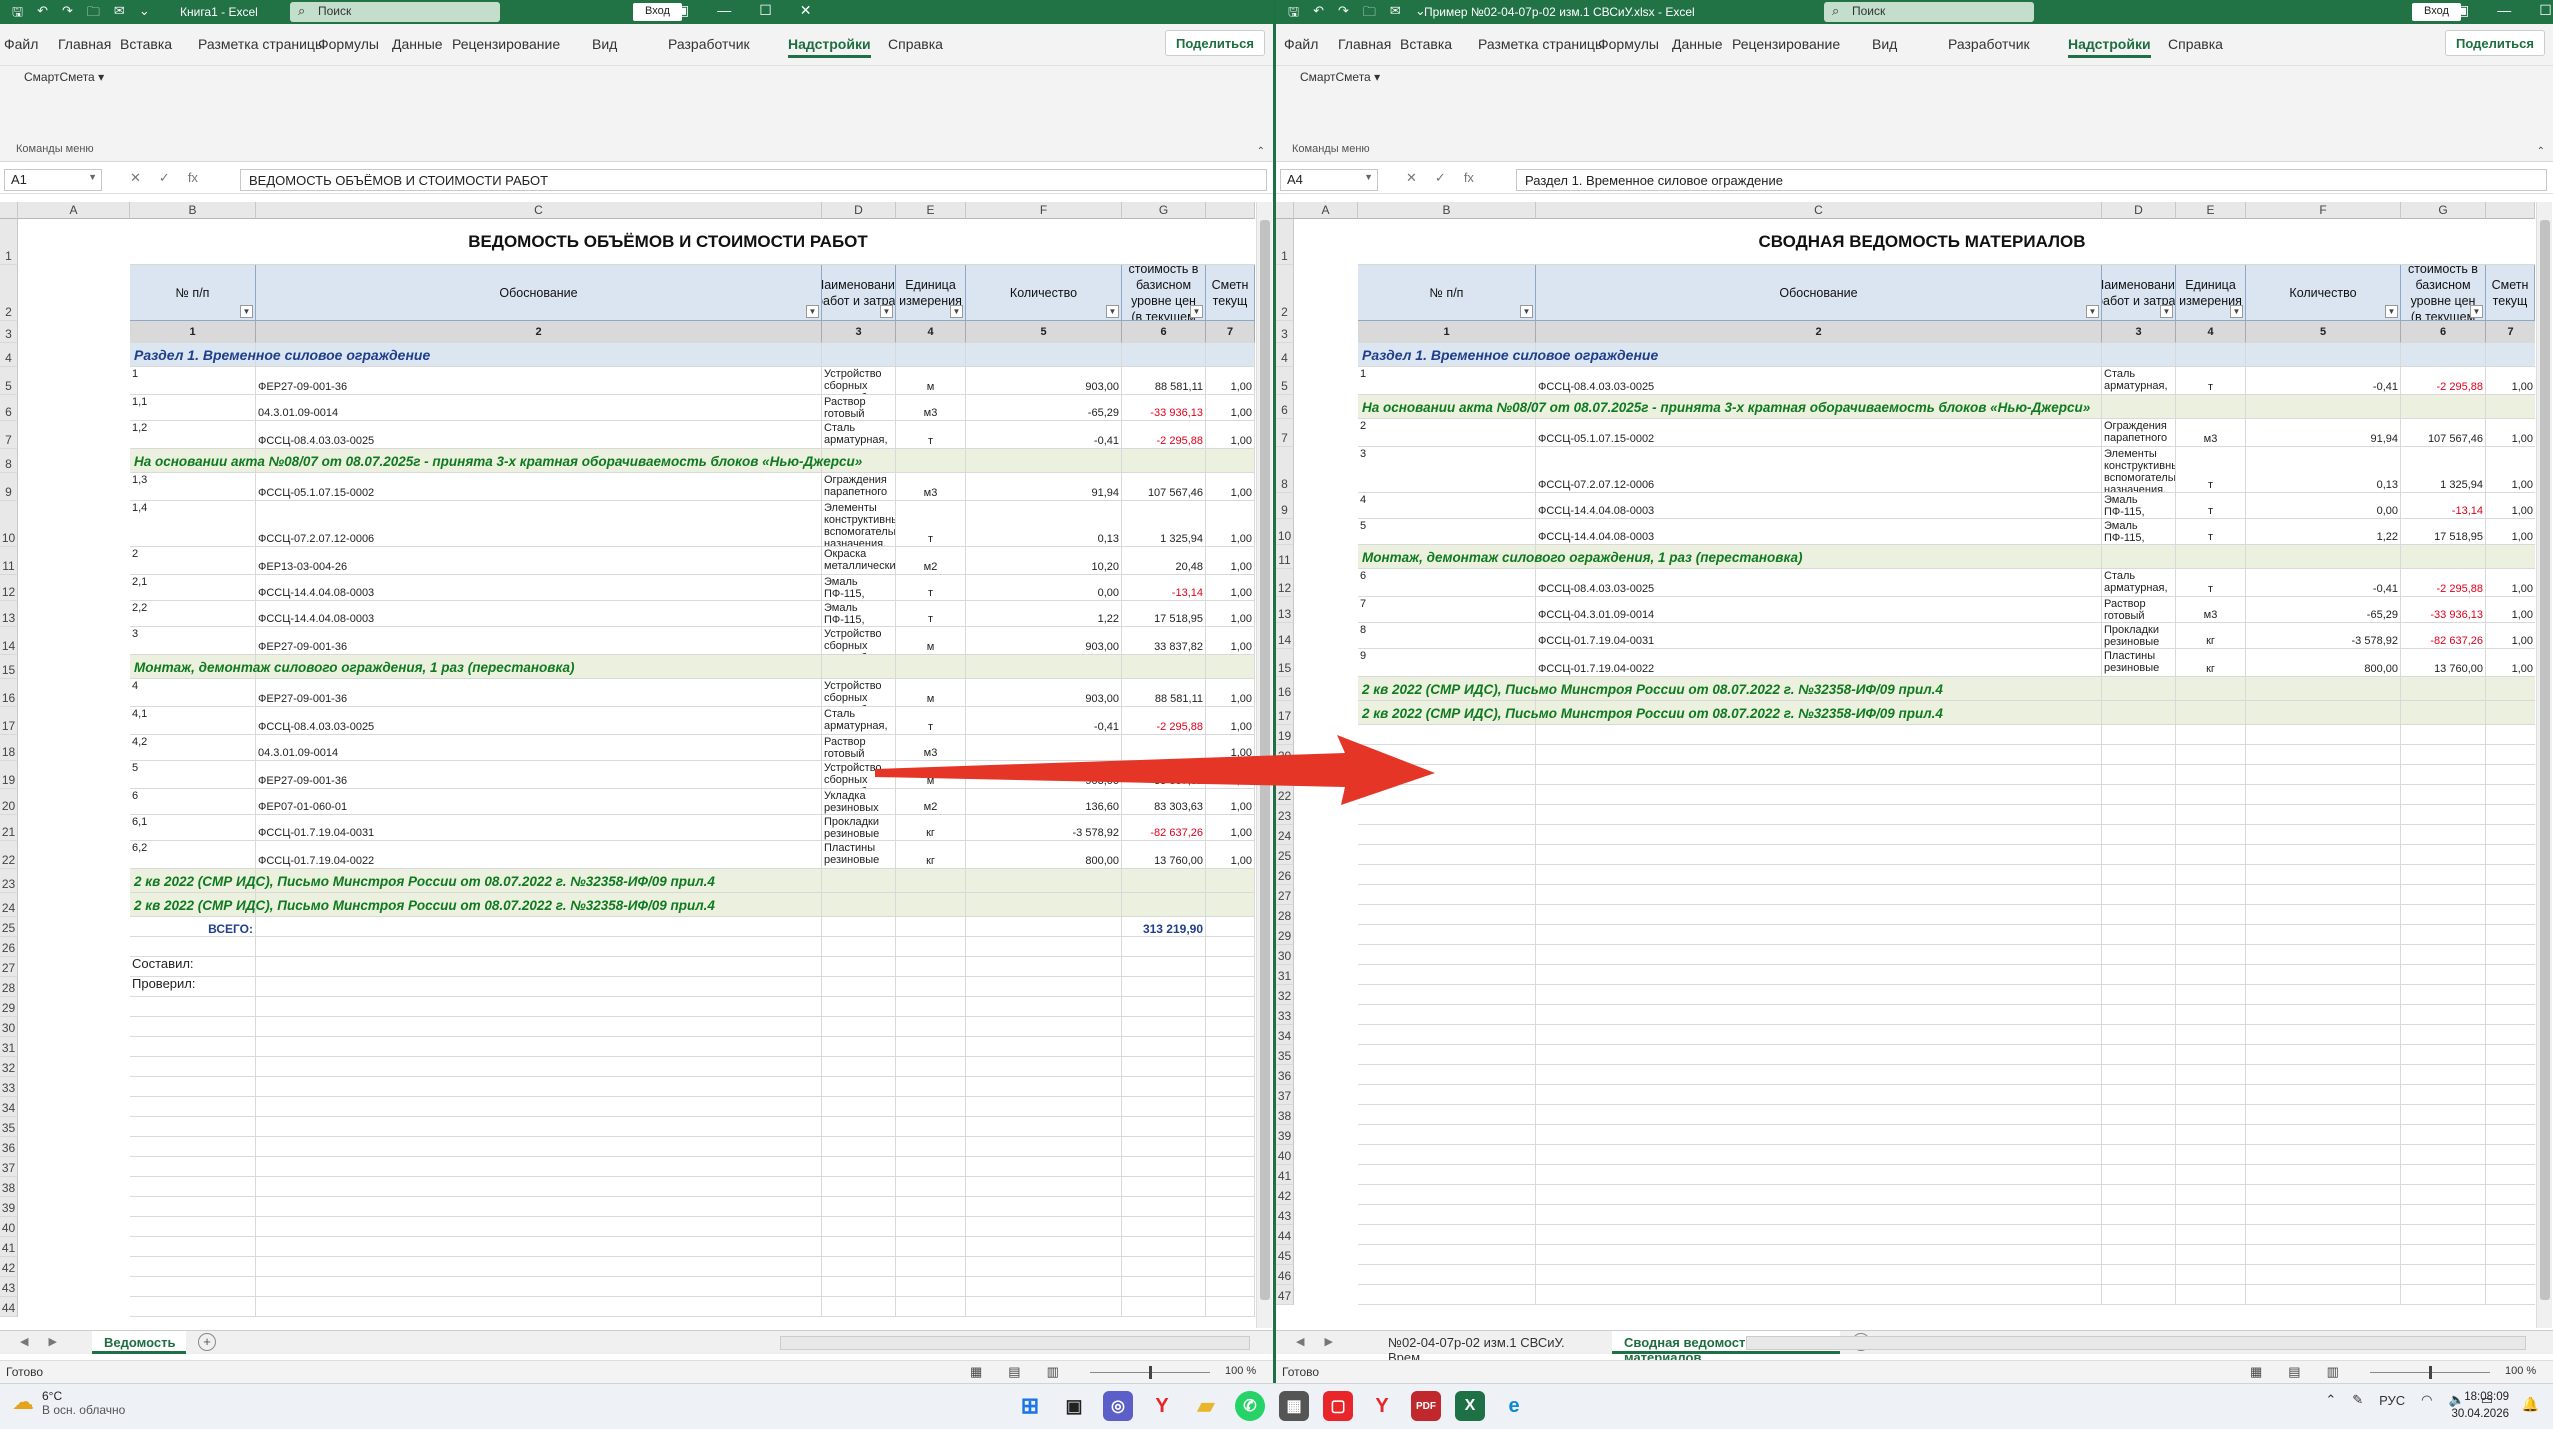 The width and height of the screenshot is (2553, 1429). I want to click on cell: 2,1, so click(193, 588).